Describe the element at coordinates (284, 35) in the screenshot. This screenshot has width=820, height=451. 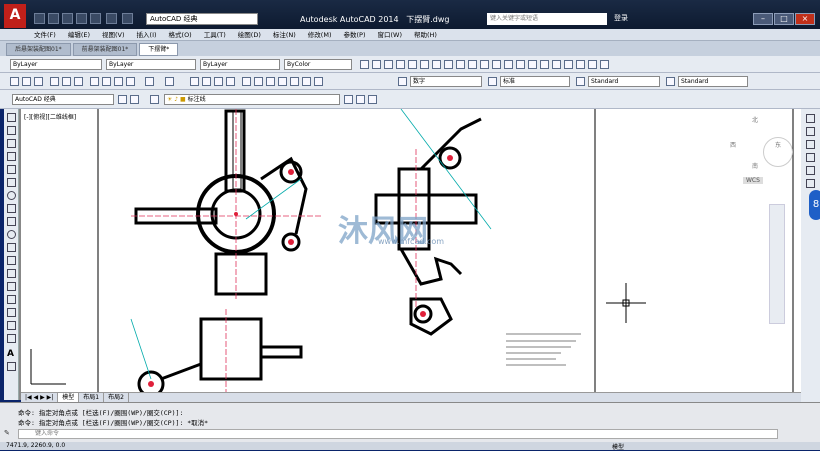
I see `menu-dimension: 标注(N)` at that location.